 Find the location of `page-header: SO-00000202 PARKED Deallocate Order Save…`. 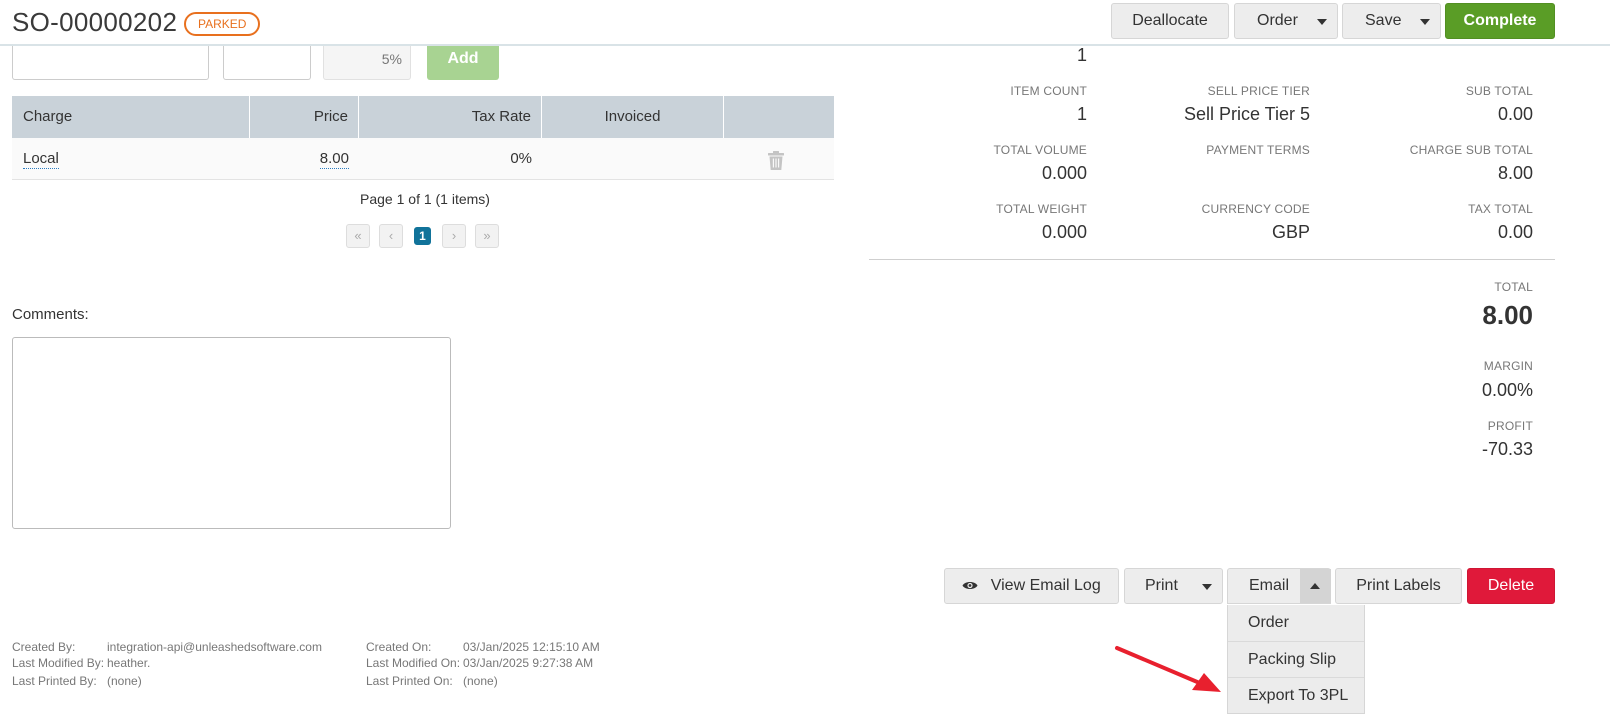

page-header: SO-00000202 PARKED Deallocate Order Save… is located at coordinates (805, 23).